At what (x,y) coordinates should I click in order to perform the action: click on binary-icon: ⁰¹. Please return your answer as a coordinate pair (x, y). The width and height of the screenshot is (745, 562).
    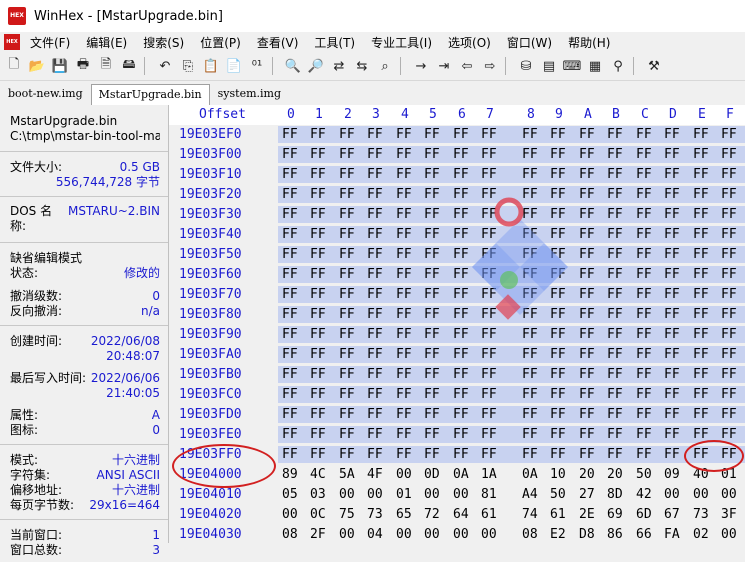
    Looking at the image, I should click on (257, 66).